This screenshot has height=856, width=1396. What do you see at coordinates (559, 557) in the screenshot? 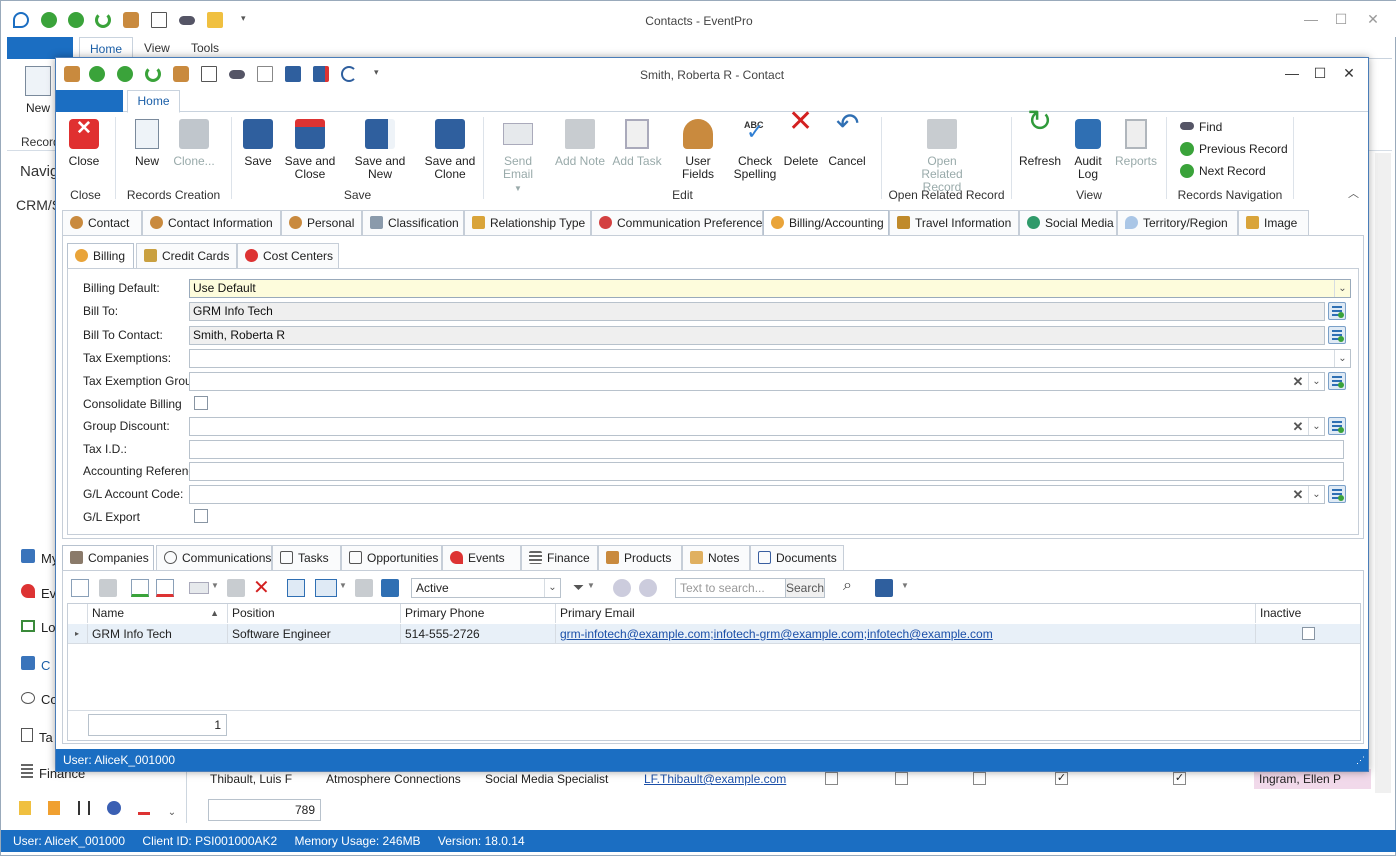
I see `tab-finance: Finance` at bounding box center [559, 557].